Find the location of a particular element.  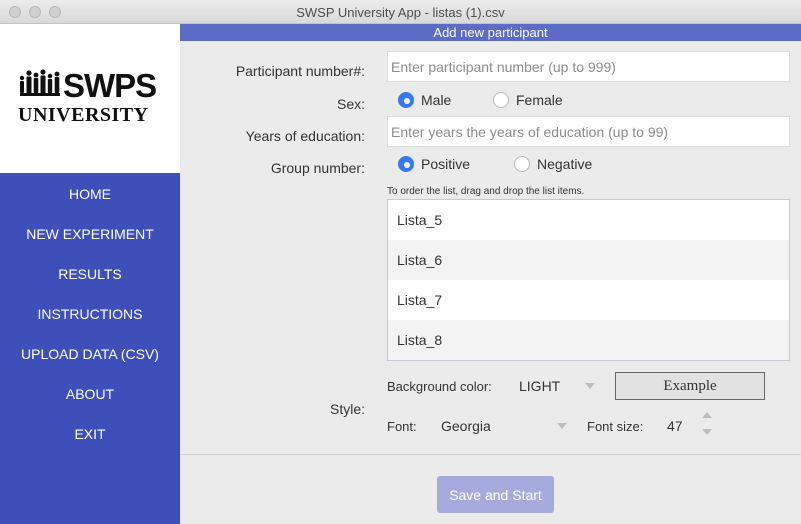

nav-results: RESULTS is located at coordinates (90, 274).